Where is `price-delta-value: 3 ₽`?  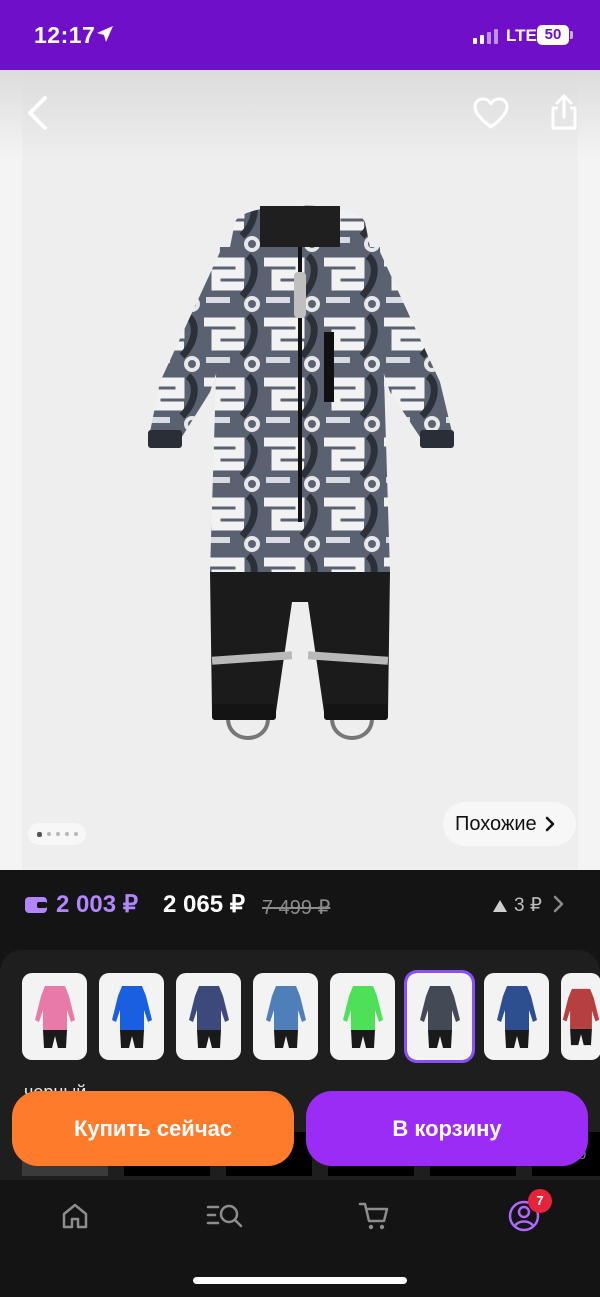 price-delta-value: 3 ₽ is located at coordinates (528, 905).